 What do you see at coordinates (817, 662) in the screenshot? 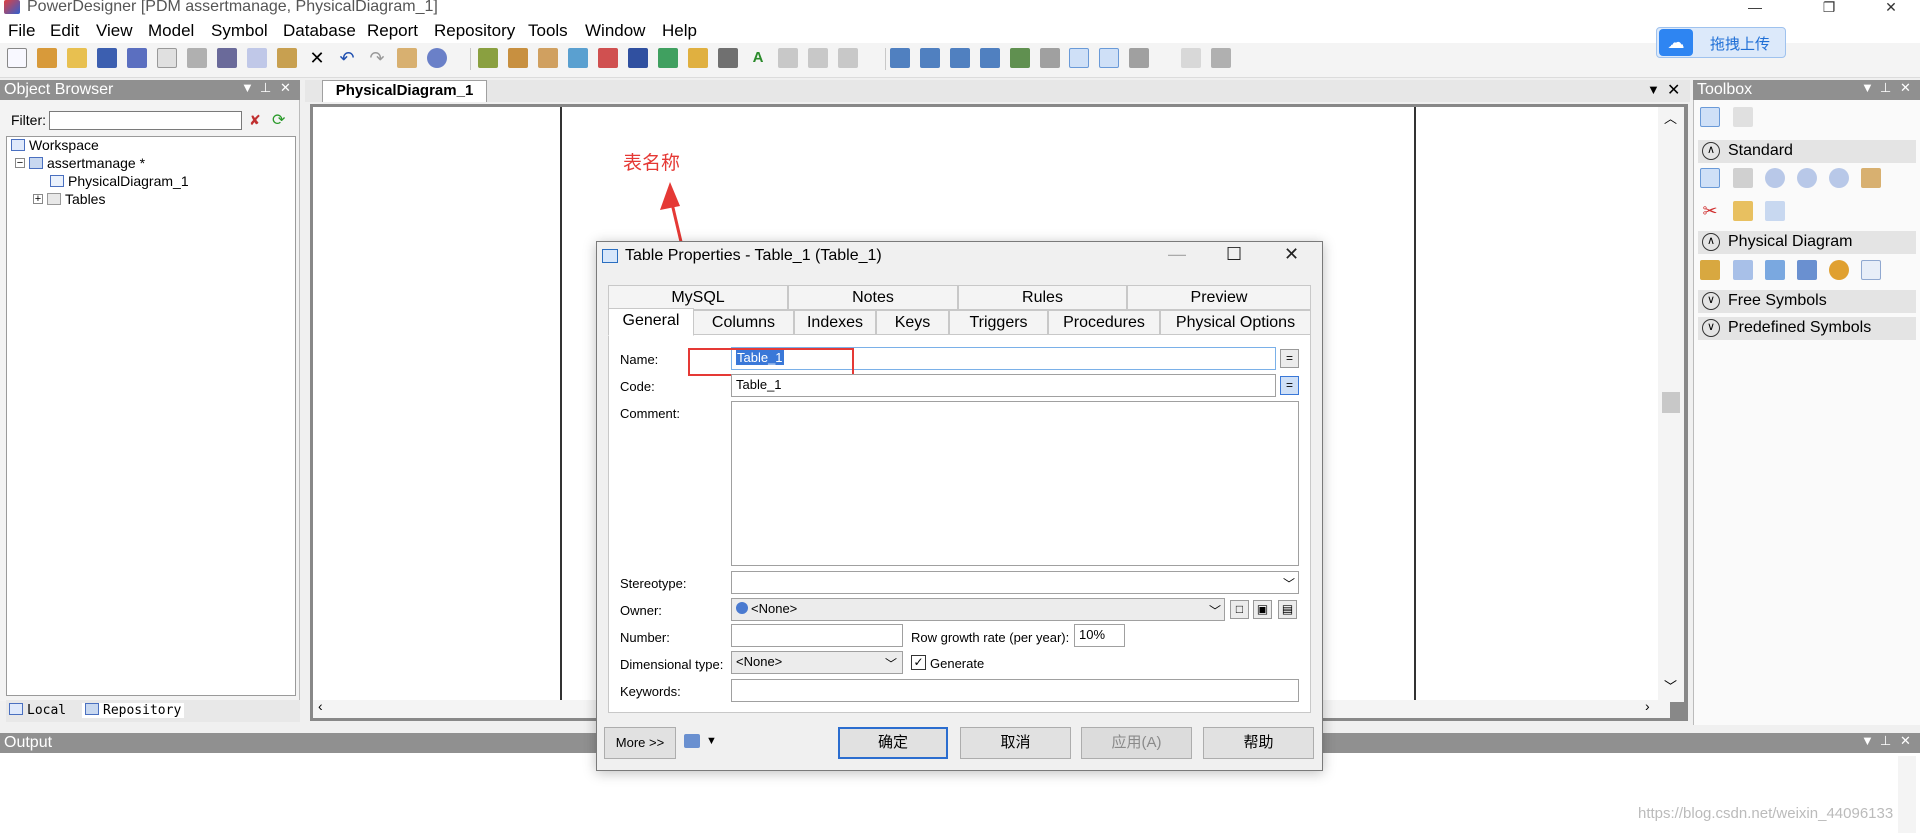
I see `dimensional-type-select: <None>` at bounding box center [817, 662].